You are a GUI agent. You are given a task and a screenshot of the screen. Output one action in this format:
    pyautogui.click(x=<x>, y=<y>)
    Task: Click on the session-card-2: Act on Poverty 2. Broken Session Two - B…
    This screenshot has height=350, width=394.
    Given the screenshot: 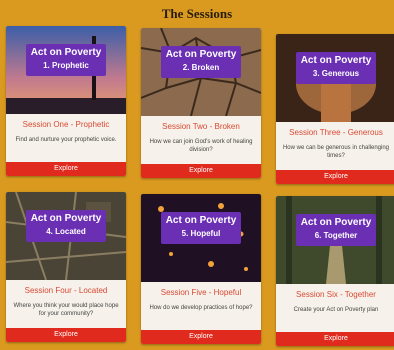 What is the action you would take?
    pyautogui.click(x=201, y=103)
    